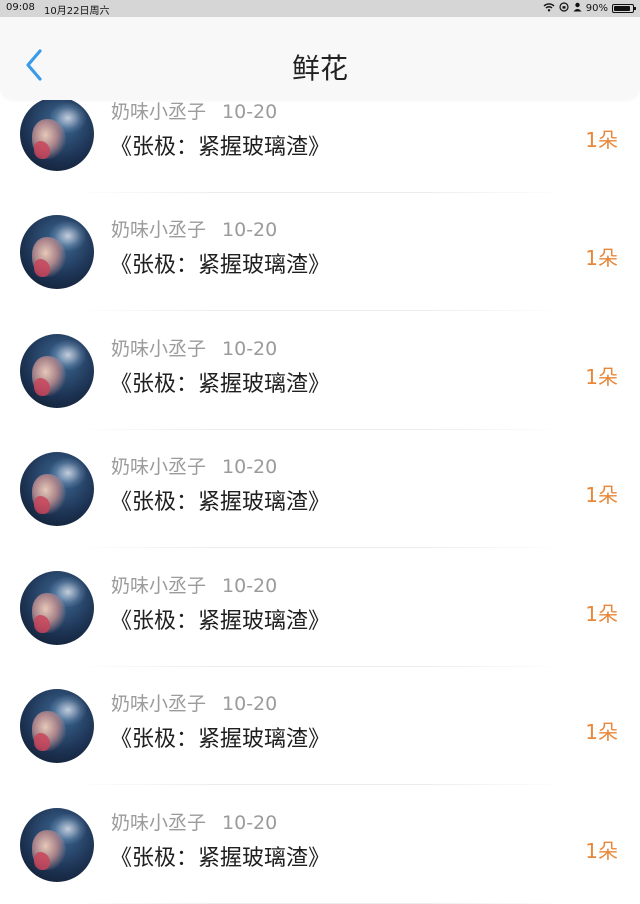  I want to click on navigation-bar: 鲜花, so click(320, 58).